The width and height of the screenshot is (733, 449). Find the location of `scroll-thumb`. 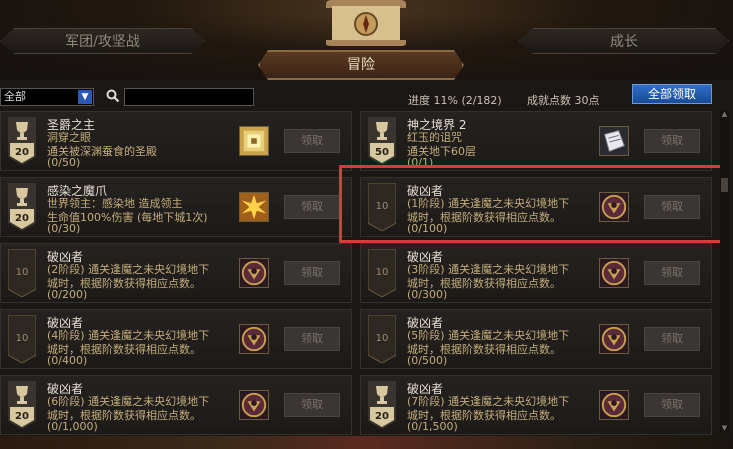

scroll-thumb is located at coordinates (724, 185).